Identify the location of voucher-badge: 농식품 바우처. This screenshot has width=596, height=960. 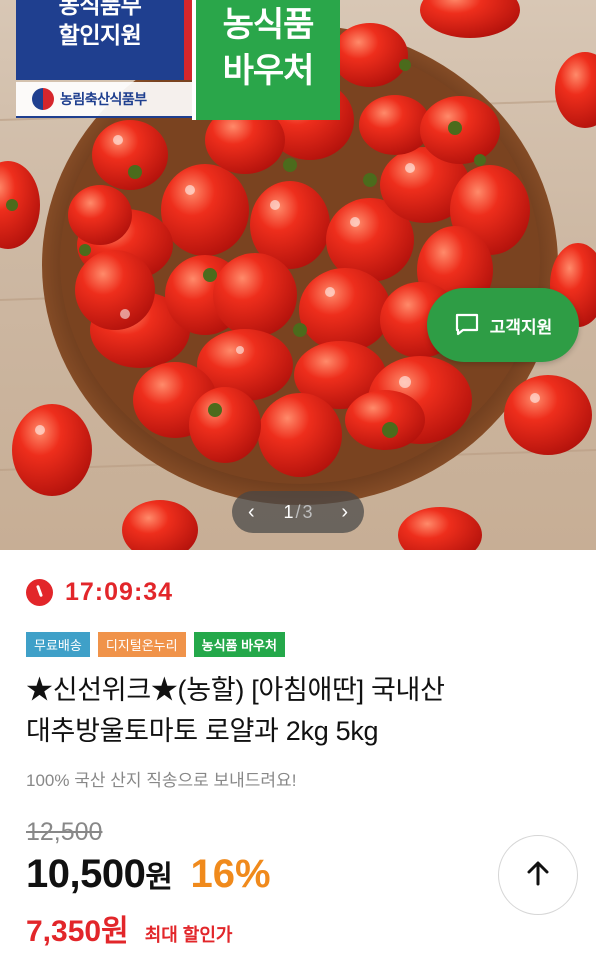
(266, 60).